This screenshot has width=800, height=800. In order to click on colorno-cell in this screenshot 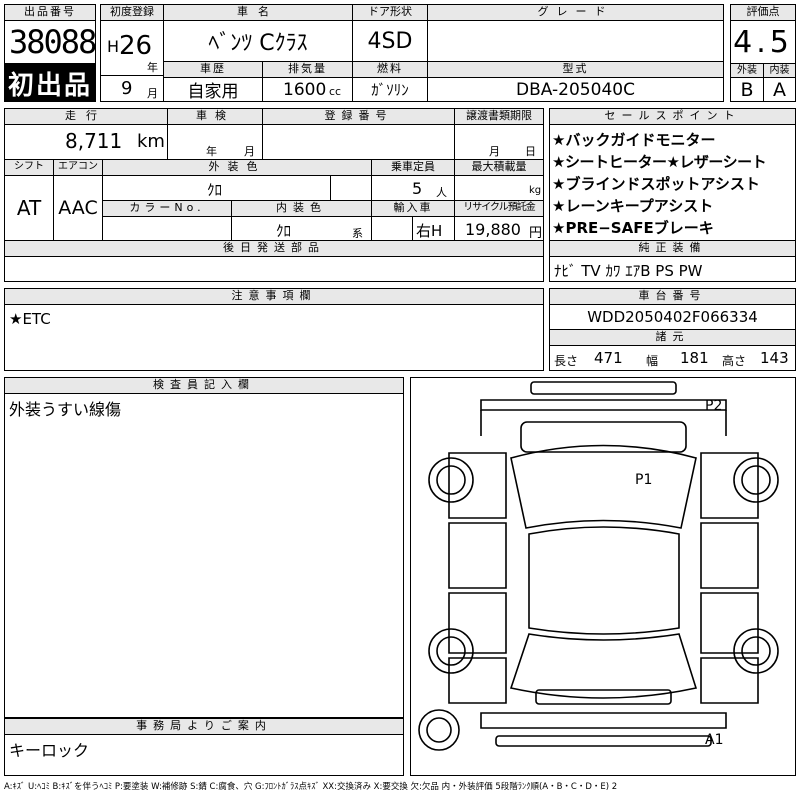, I will do `click(167, 228)`.